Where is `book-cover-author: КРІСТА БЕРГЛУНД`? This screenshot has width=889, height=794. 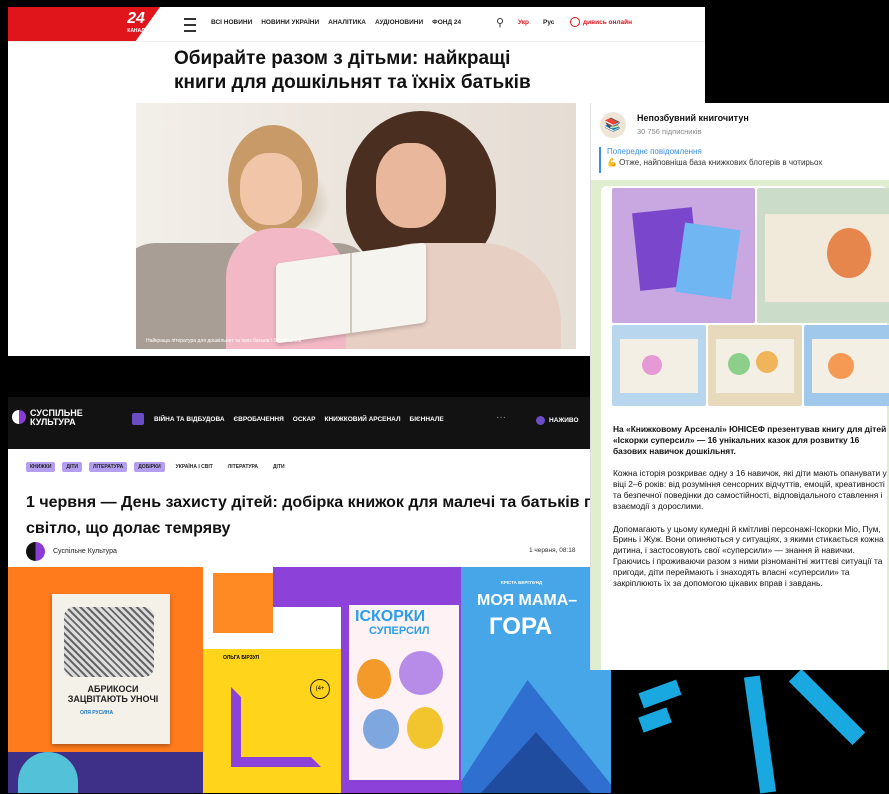
book-cover-author: КРІСТА БЕРГЛУНД is located at coordinates (522, 582).